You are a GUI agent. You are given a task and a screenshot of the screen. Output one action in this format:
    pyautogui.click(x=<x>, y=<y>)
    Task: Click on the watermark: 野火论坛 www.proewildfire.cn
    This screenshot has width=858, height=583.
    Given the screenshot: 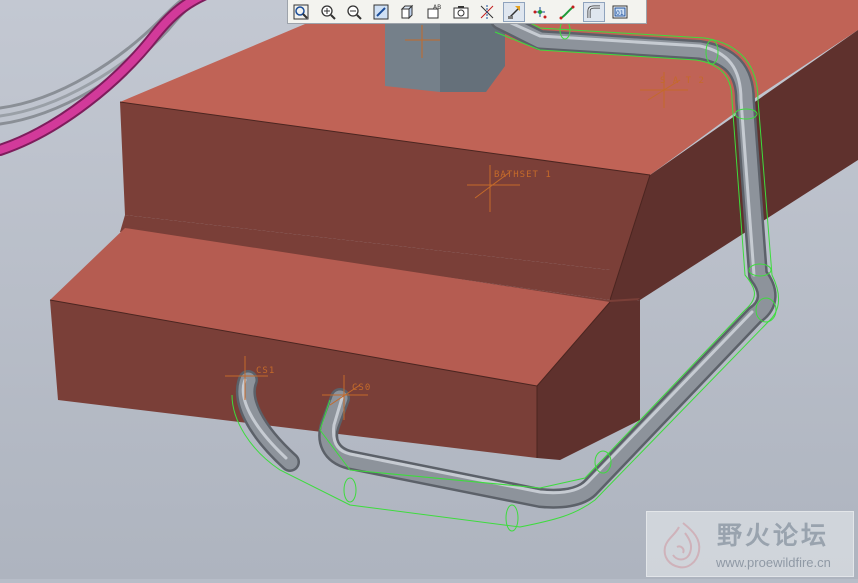 What is the action you would take?
    pyautogui.click(x=750, y=544)
    